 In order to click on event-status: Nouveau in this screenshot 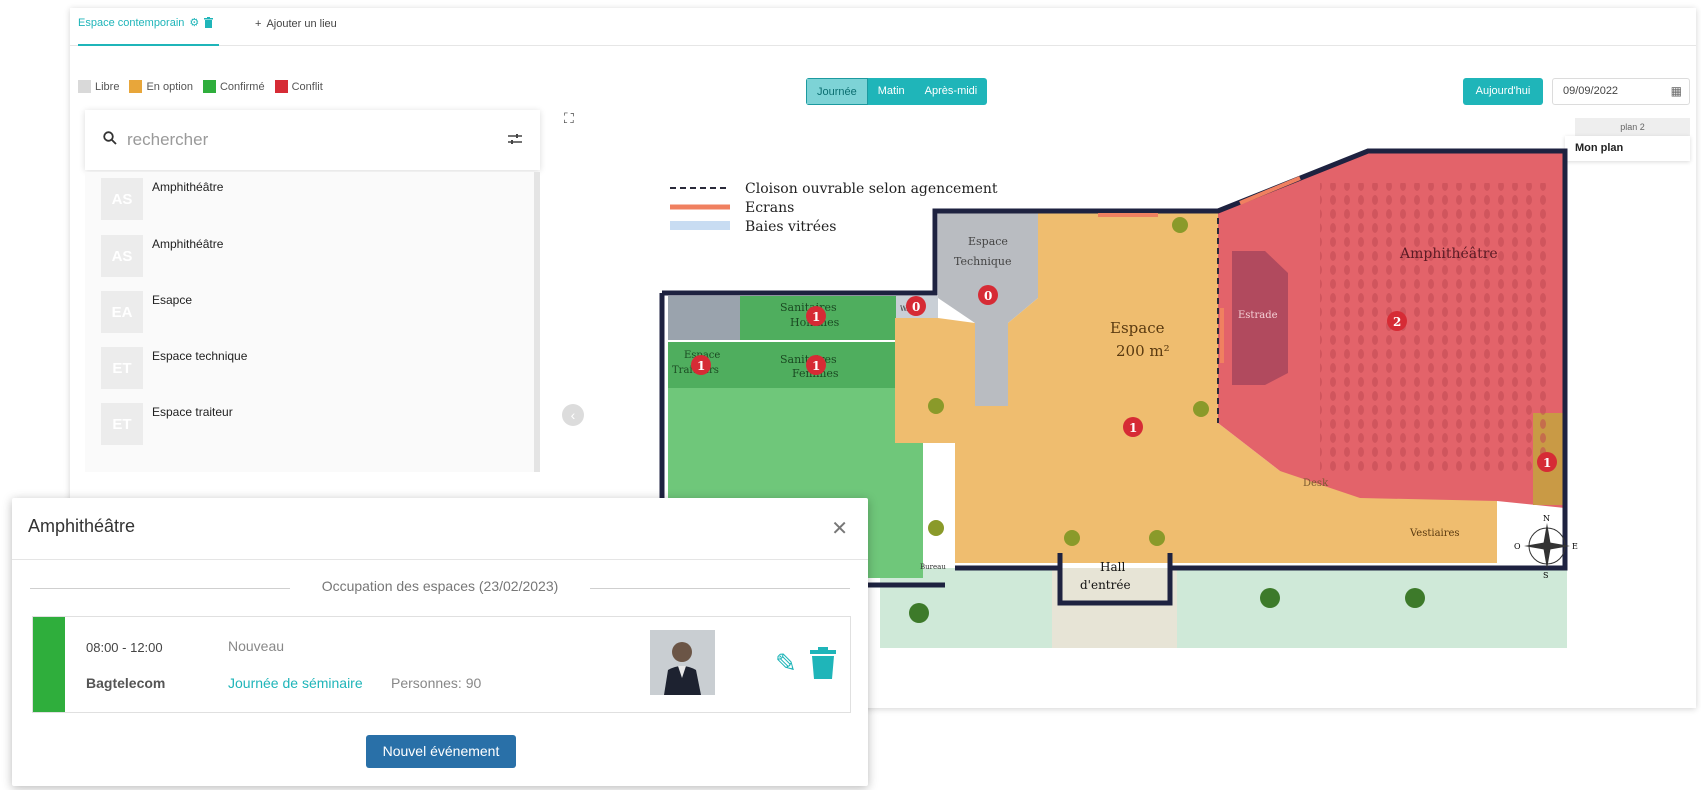, I will do `click(256, 646)`.